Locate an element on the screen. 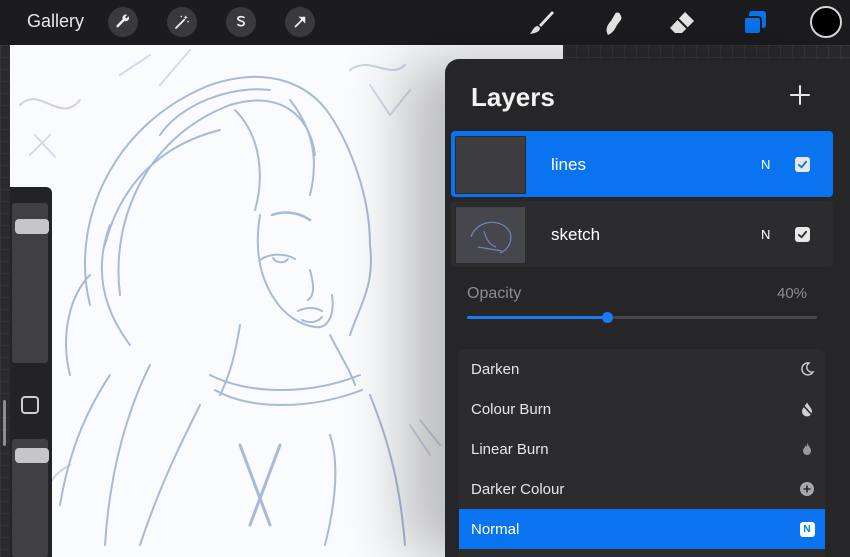  layer-opacity-slider is located at coordinates (642, 317).